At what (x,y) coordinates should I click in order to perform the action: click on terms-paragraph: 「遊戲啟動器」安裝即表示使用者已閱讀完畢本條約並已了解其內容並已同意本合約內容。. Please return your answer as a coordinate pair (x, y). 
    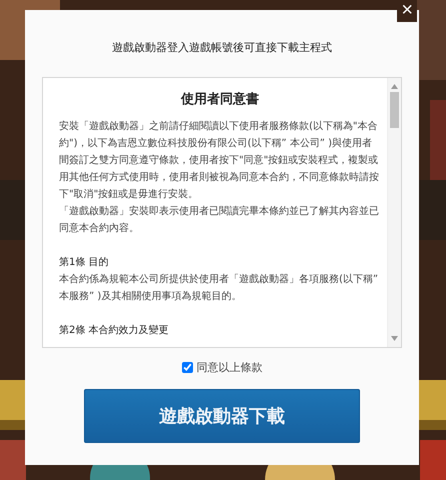
    Looking at the image, I should click on (219, 220).